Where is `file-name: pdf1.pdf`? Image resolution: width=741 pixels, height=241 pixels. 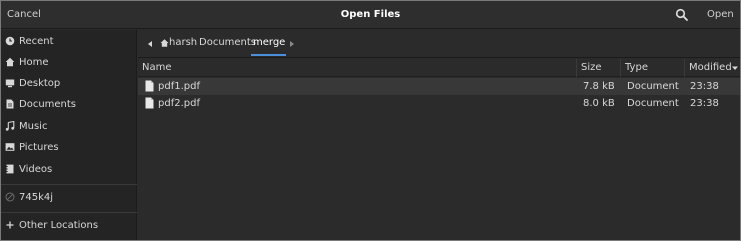 file-name: pdf1.pdf is located at coordinates (179, 86).